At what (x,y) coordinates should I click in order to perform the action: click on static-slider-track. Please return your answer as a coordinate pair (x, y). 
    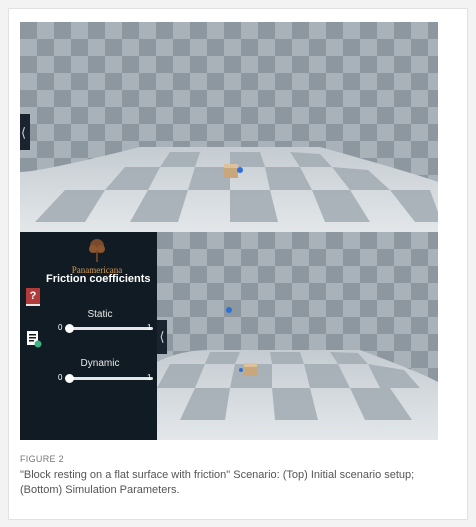
    Looking at the image, I should click on (110, 328).